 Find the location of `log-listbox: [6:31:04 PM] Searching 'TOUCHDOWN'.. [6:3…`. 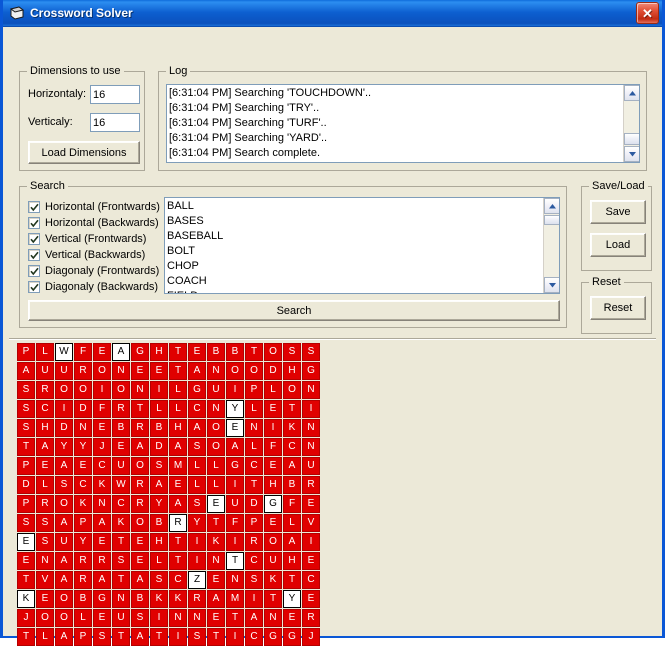

log-listbox: [6:31:04 PM] Searching 'TOUCHDOWN'.. [6:3… is located at coordinates (403, 123).